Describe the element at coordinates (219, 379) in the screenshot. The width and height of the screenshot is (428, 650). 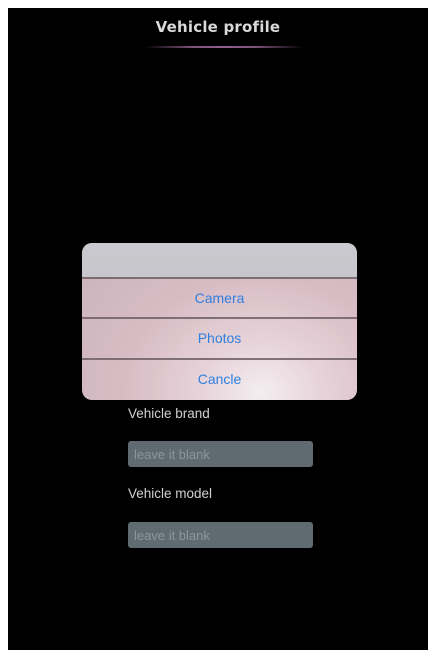
I see `cancel-option: Cancle` at that location.